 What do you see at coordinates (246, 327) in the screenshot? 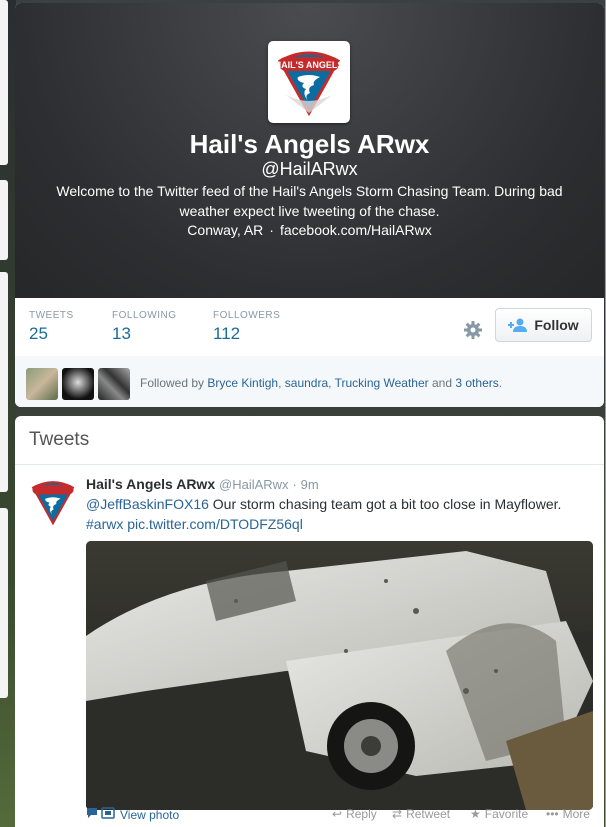
I see `stat-followers: FOLLOWERS 112` at bounding box center [246, 327].